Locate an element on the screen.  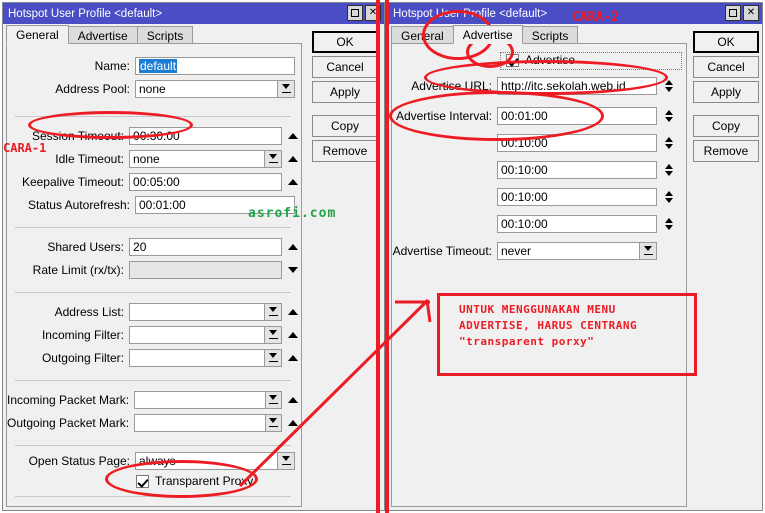
annotation-cara-2: CARA-2 is located at coordinates (595, 17).